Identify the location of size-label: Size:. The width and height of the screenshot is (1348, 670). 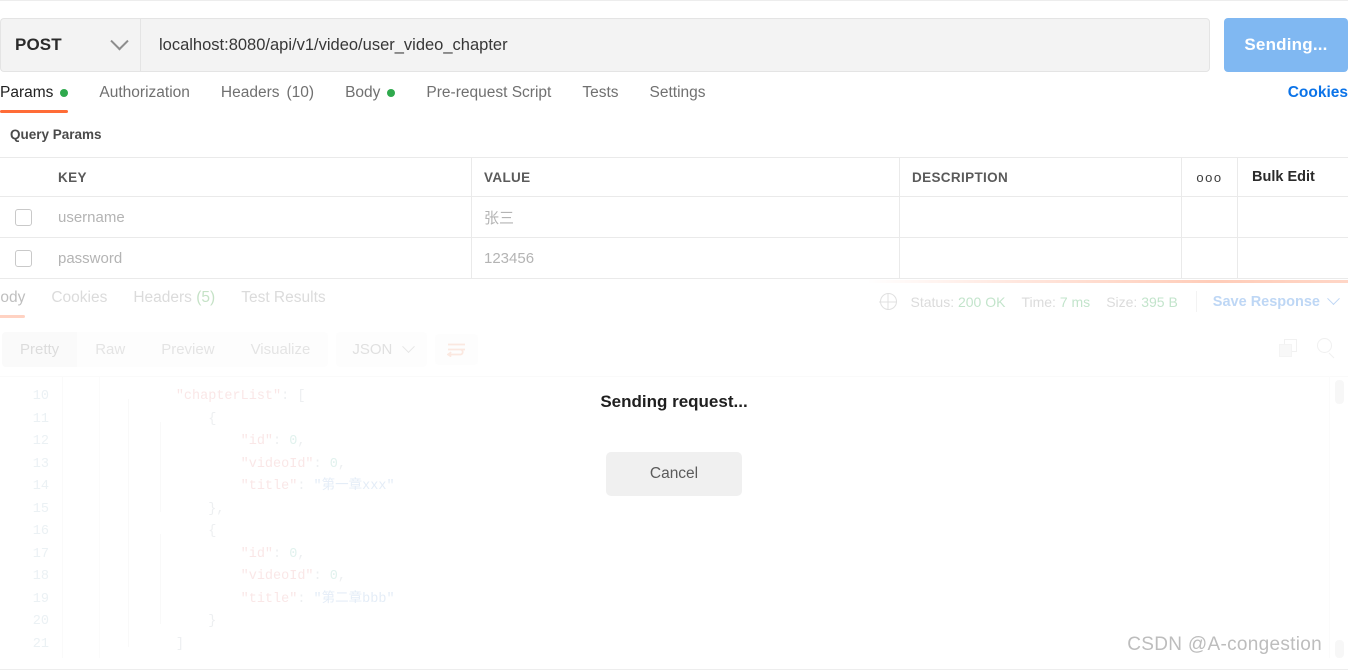
(1122, 301).